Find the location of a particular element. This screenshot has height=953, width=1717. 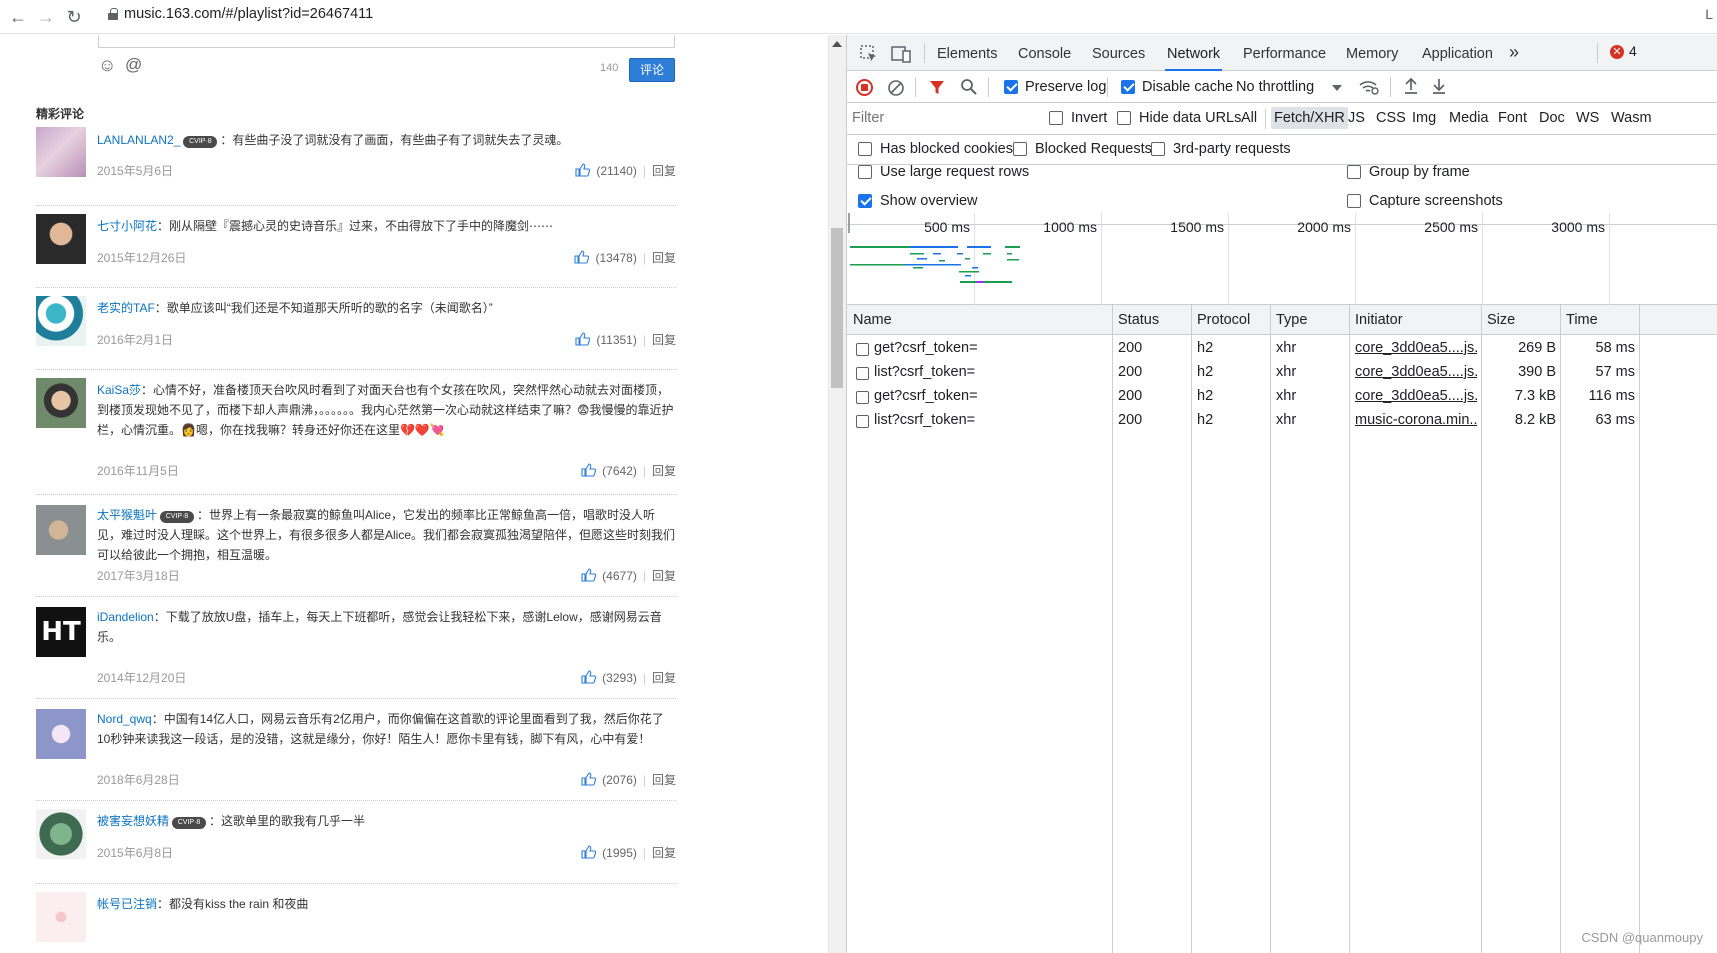

filter-type-css: CSS is located at coordinates (1391, 118).